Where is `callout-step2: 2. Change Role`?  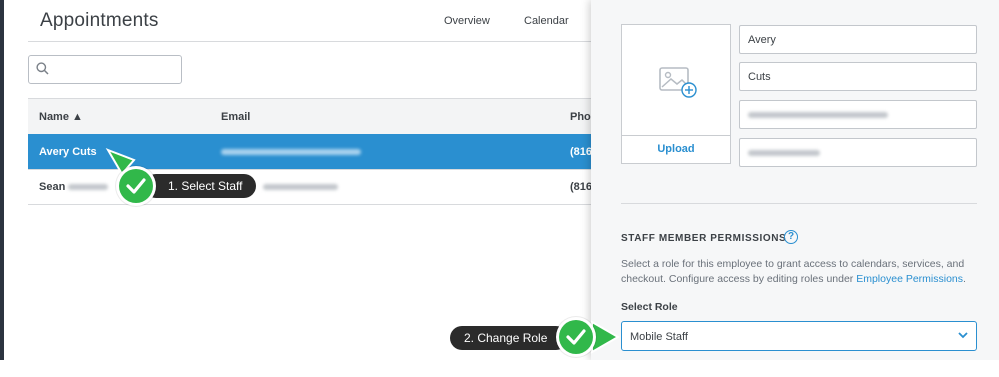 callout-step2: 2. Change Role is located at coordinates (509, 338).